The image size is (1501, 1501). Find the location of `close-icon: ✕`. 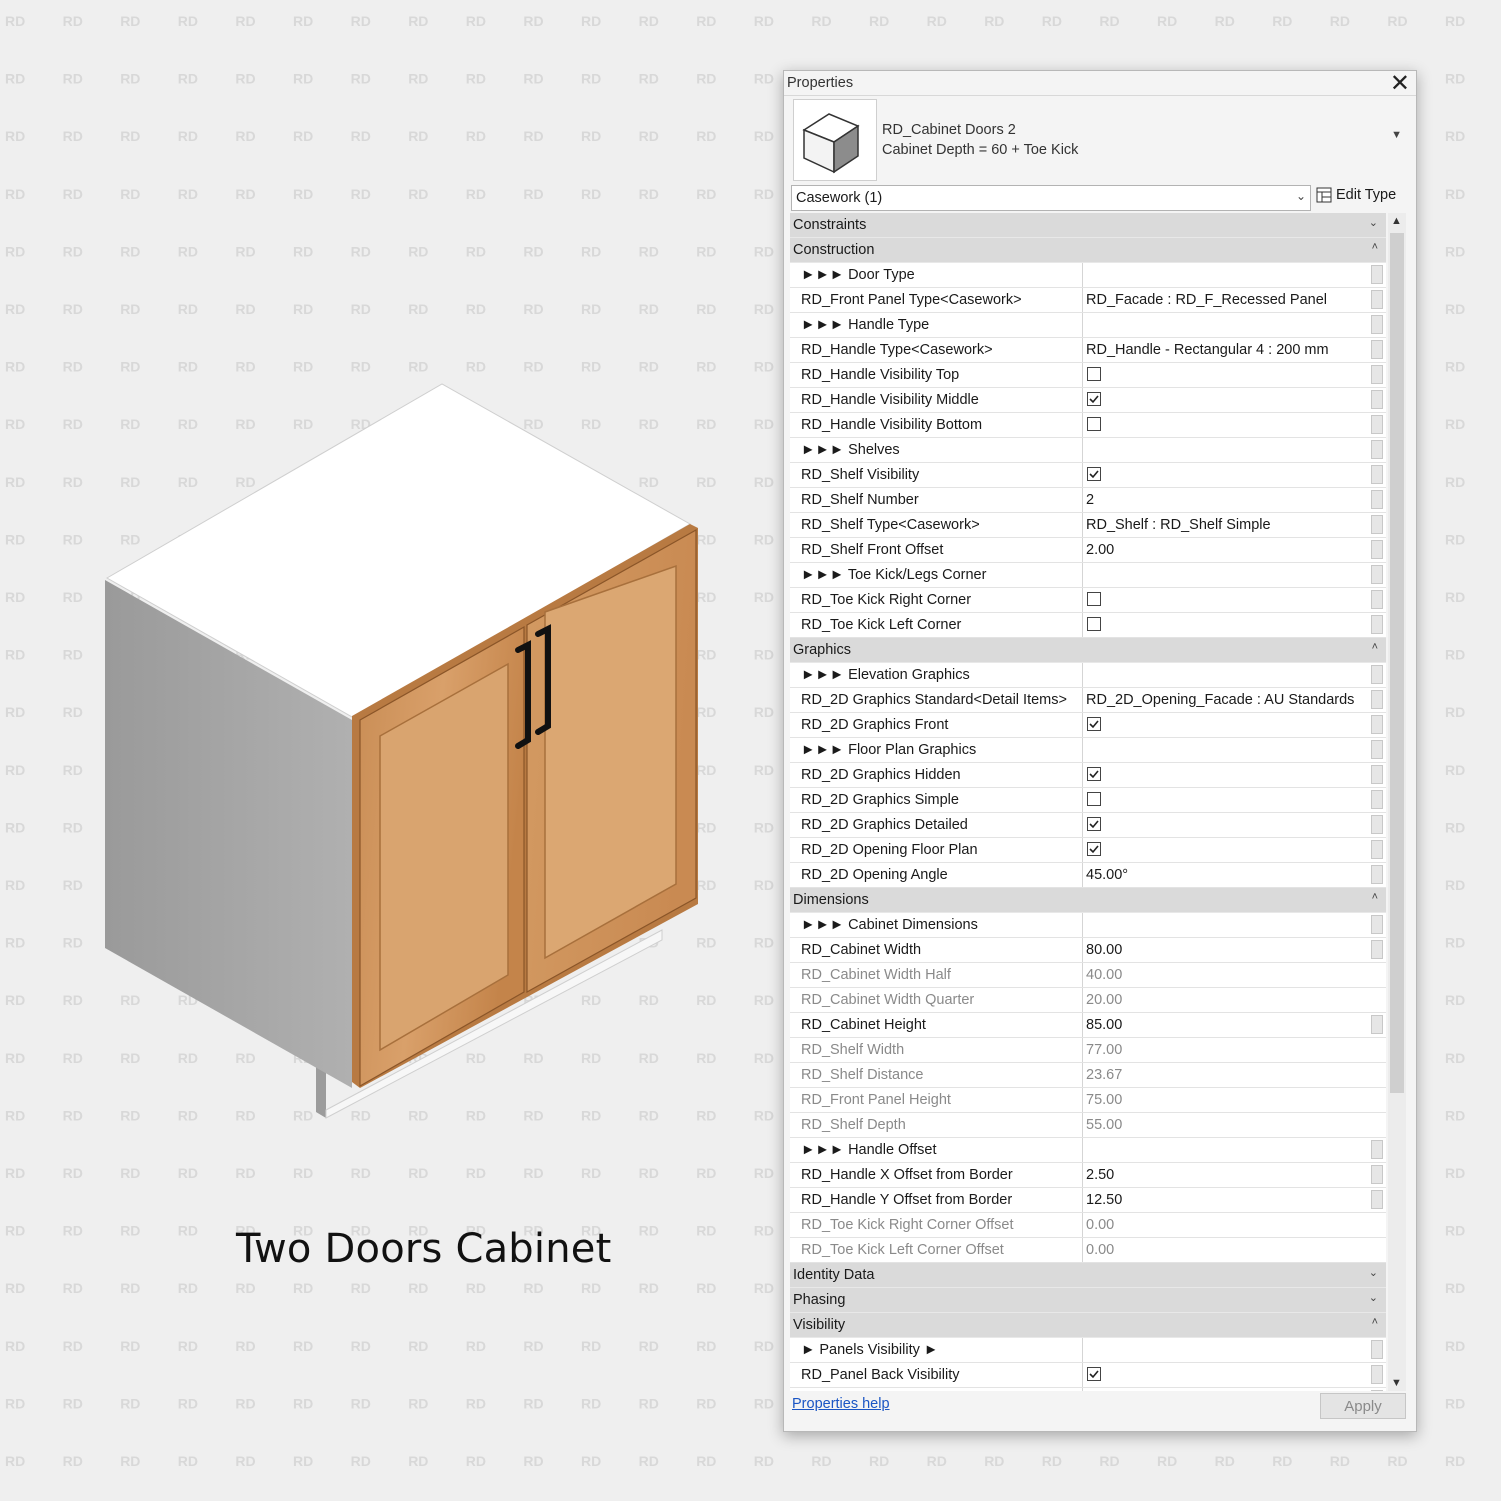

close-icon: ✕ is located at coordinates (1400, 83).